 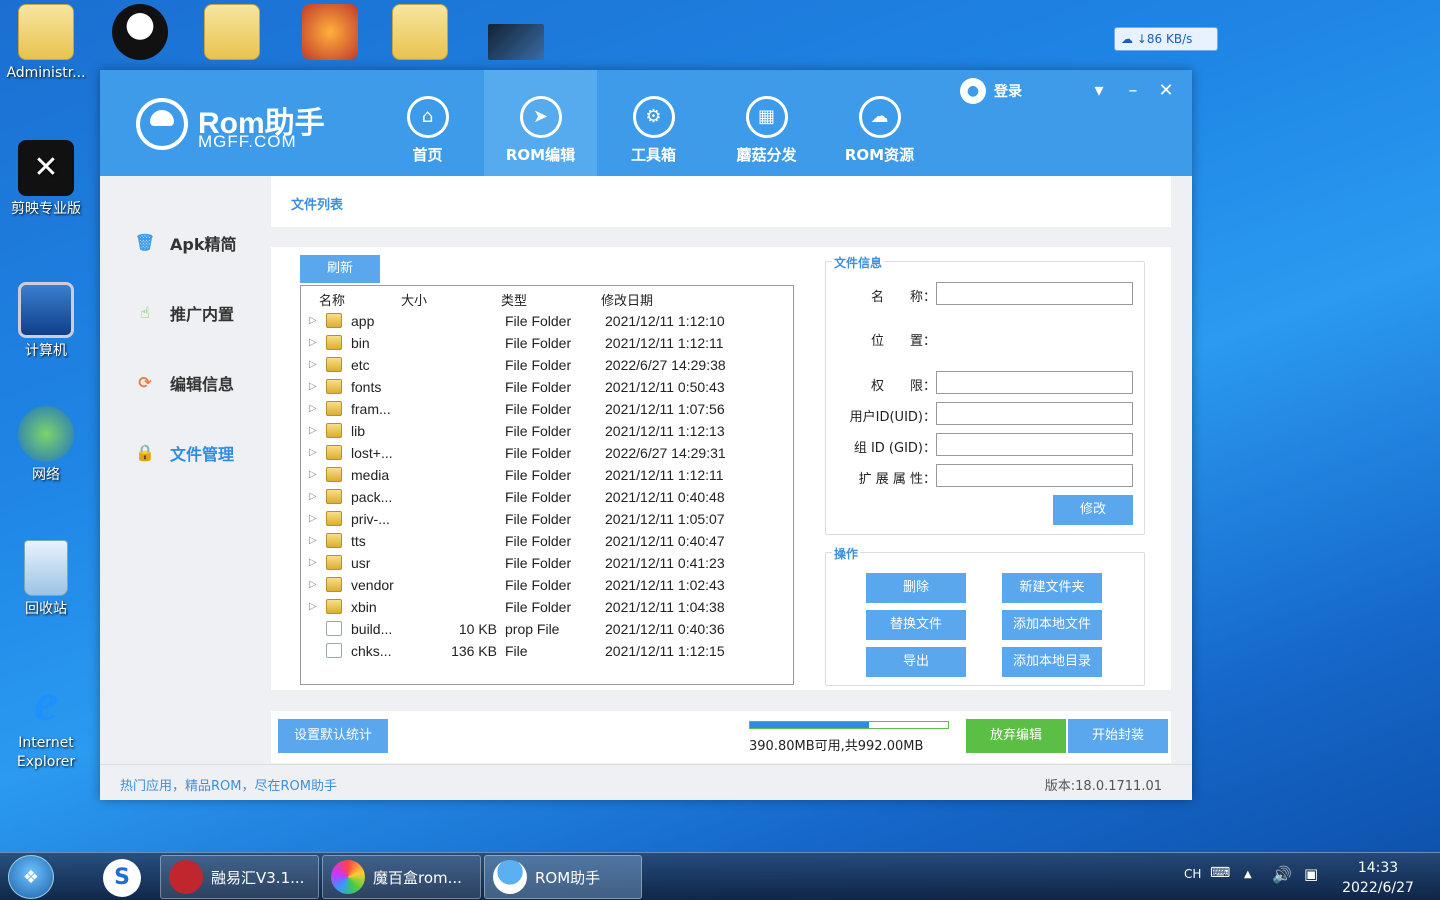 I want to click on file-row: ▷ pack... File Folder 2021/12/11 0:40:48, so click(x=547, y=497).